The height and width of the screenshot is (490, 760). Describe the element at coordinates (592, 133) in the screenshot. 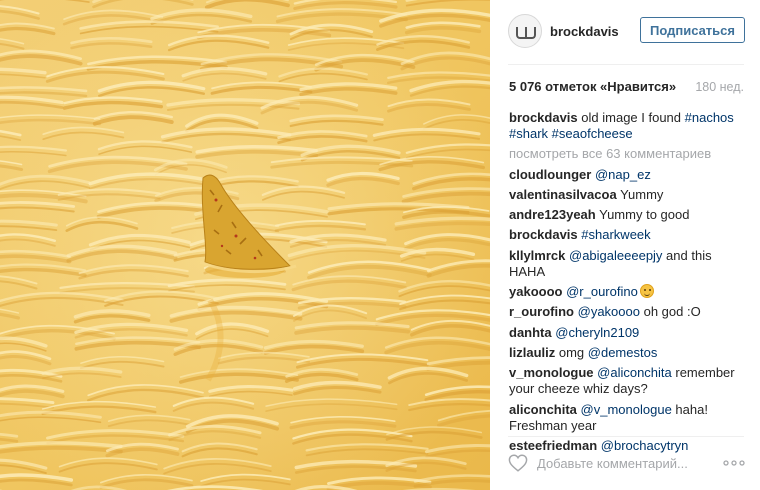

I see `hashtag-link: #seaofcheese` at that location.